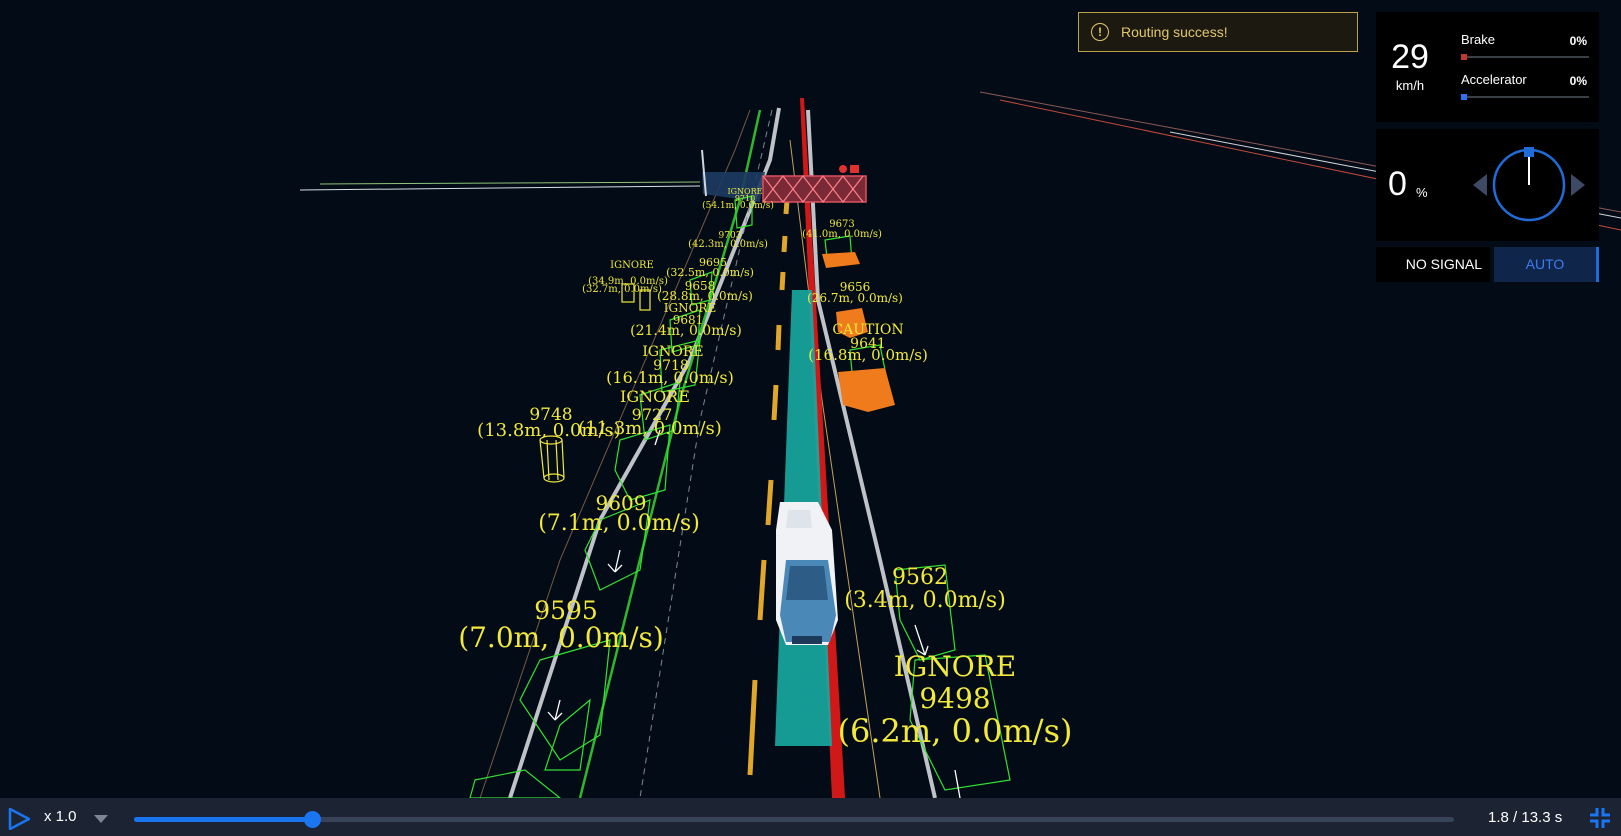 This screenshot has width=1621, height=836. Describe the element at coordinates (925, 600) in the screenshot. I see `obstacle-9562-info: (3.4m, 0.0m/s)` at that location.